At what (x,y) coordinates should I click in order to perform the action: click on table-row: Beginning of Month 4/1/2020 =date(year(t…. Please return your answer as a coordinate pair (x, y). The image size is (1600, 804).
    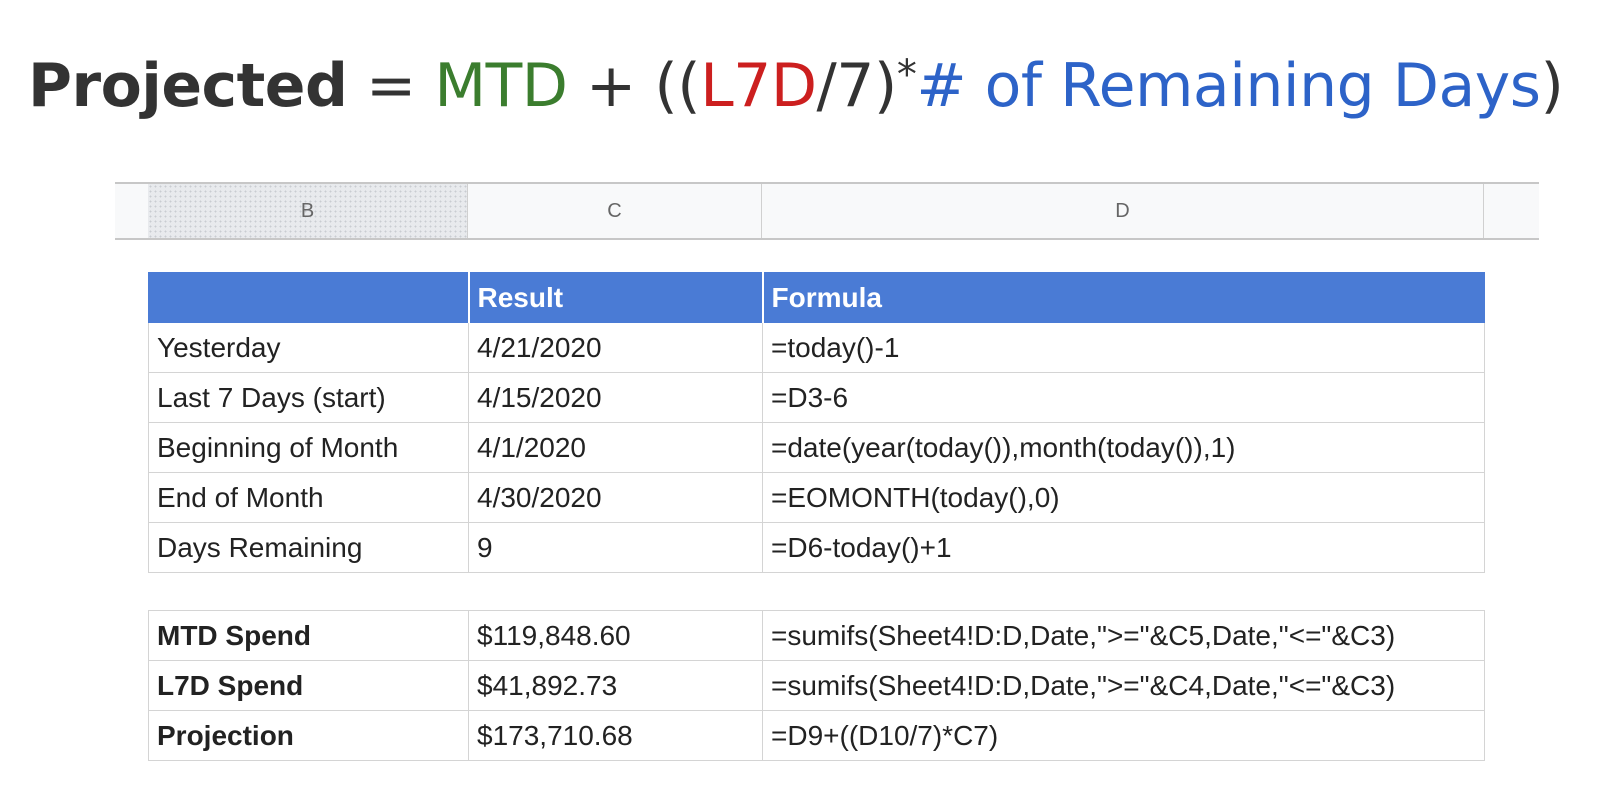
    Looking at the image, I should click on (816, 447).